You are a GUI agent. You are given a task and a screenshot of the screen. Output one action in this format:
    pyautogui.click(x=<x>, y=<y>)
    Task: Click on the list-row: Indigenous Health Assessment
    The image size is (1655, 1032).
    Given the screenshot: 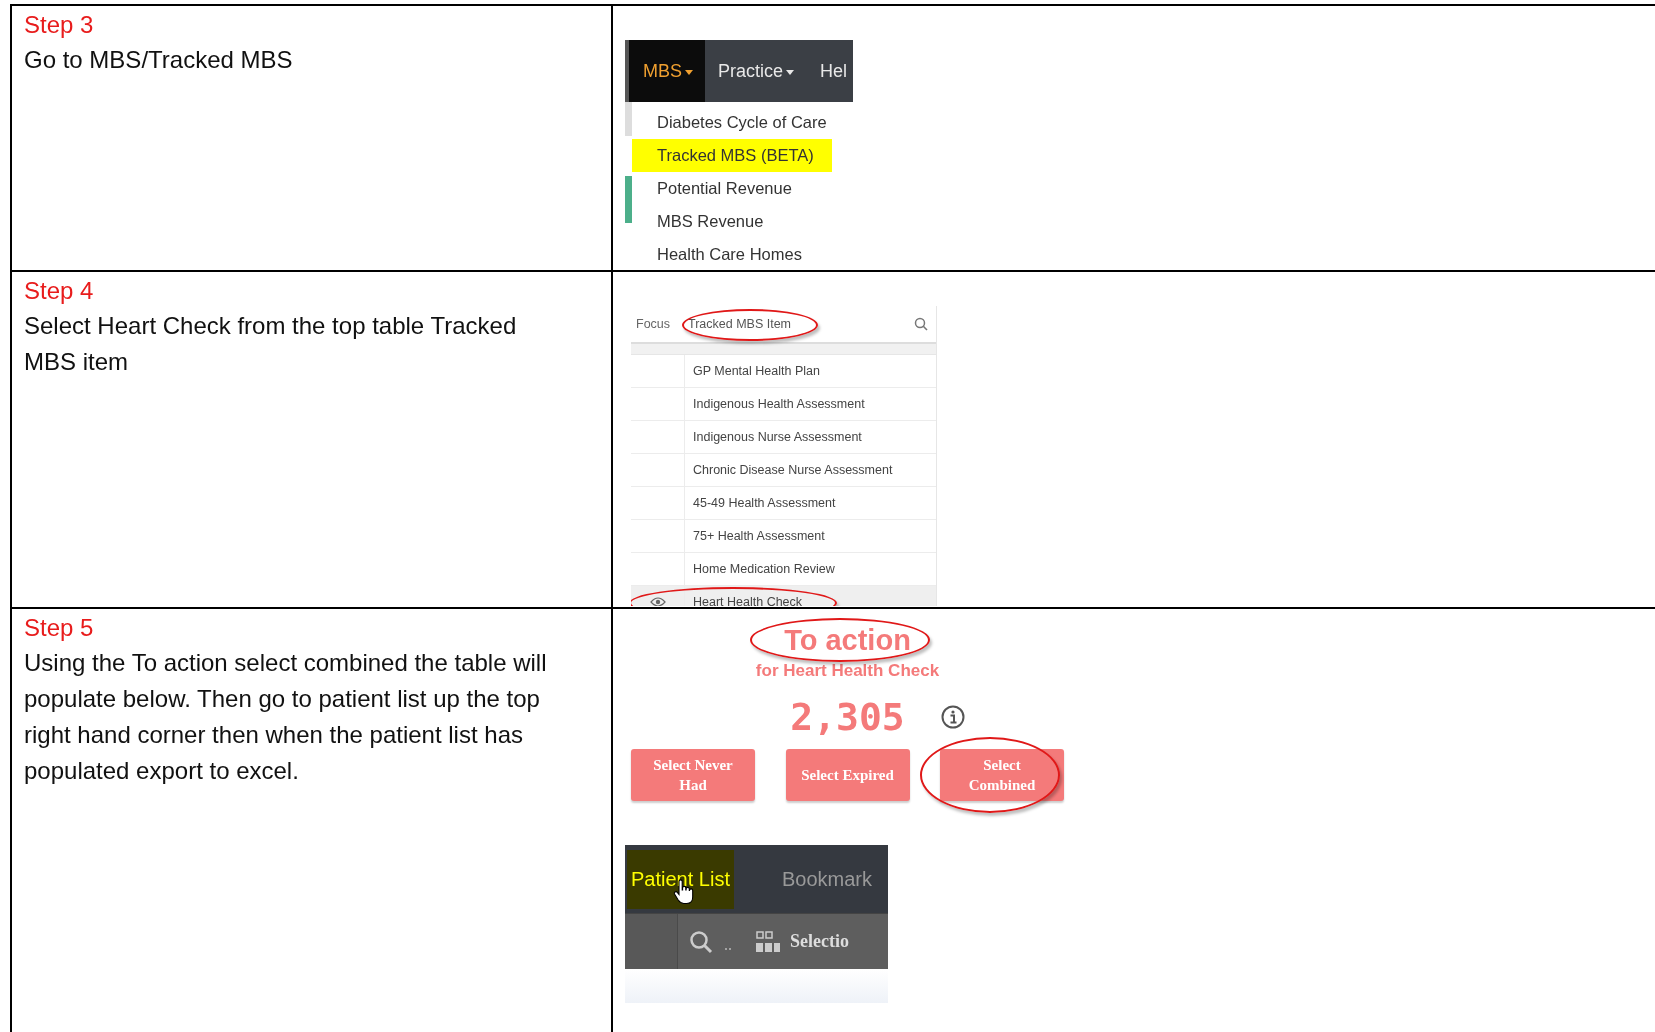 What is the action you would take?
    pyautogui.click(x=783, y=404)
    